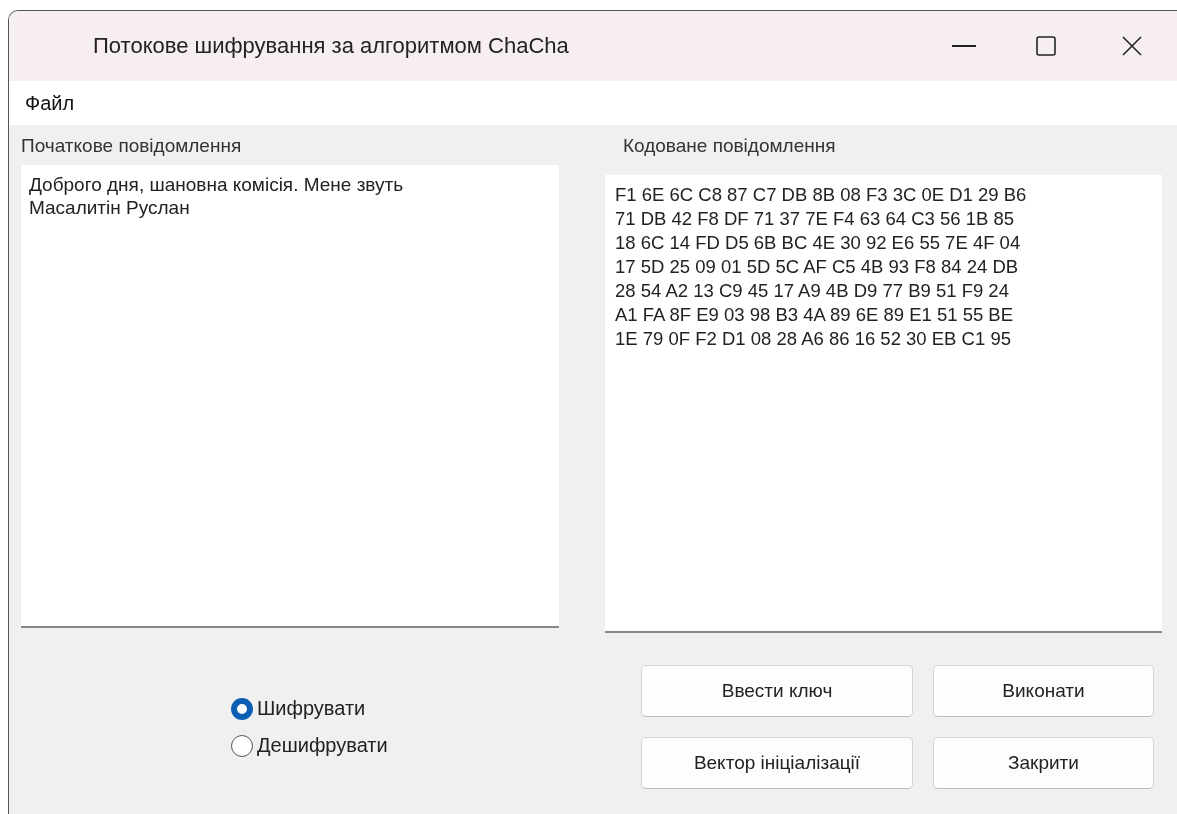 The width and height of the screenshot is (1177, 814). I want to click on group-label: Початкове повідомлення, so click(132, 146).